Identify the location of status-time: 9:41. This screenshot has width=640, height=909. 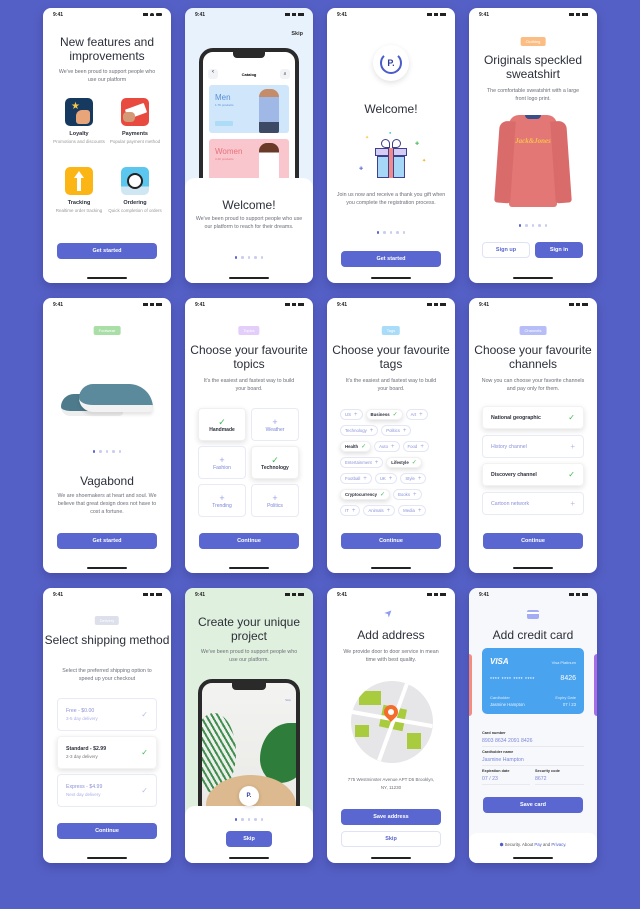
(200, 305).